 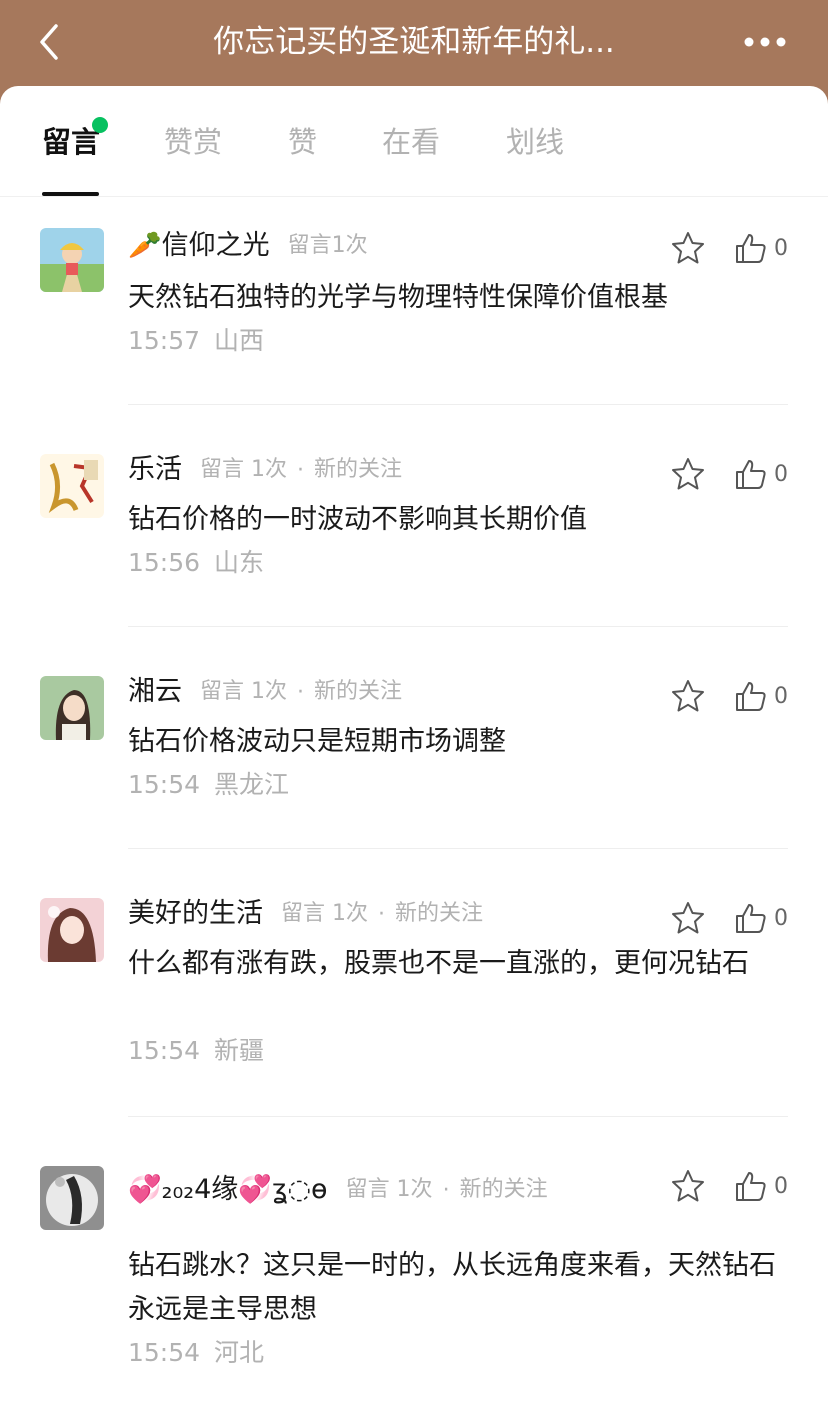 I want to click on comment-text: 钻石价格波动只是短期市场调整, so click(x=317, y=741).